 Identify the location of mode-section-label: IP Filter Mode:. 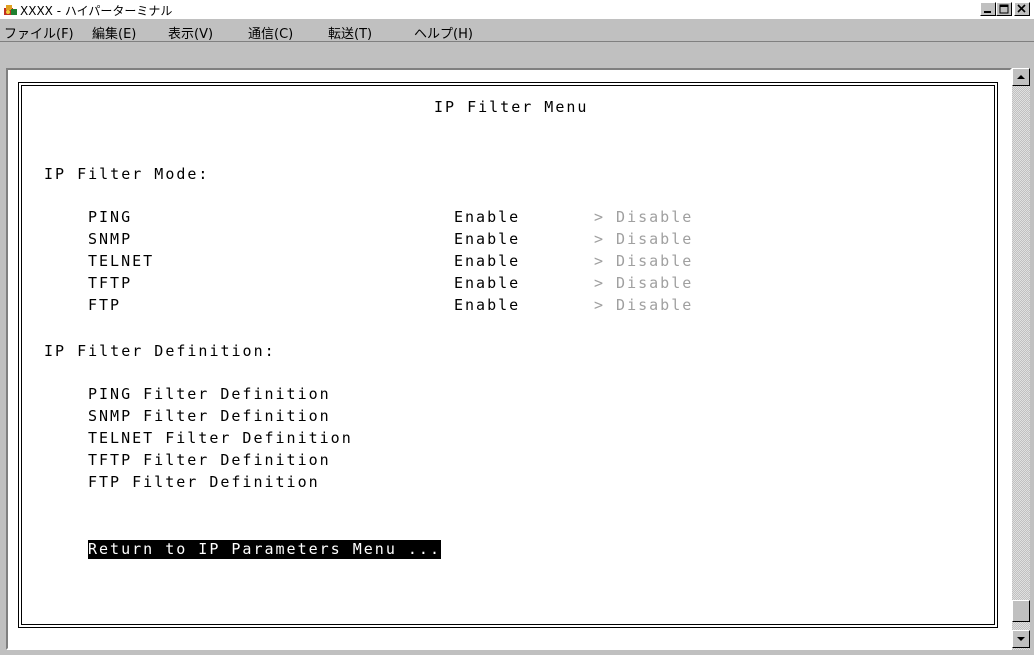
(127, 174).